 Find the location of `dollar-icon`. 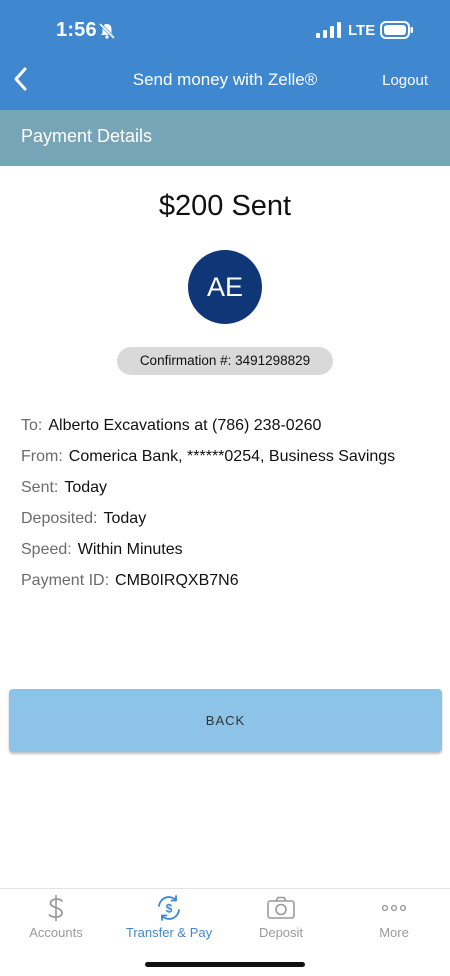

dollar-icon is located at coordinates (55, 908).